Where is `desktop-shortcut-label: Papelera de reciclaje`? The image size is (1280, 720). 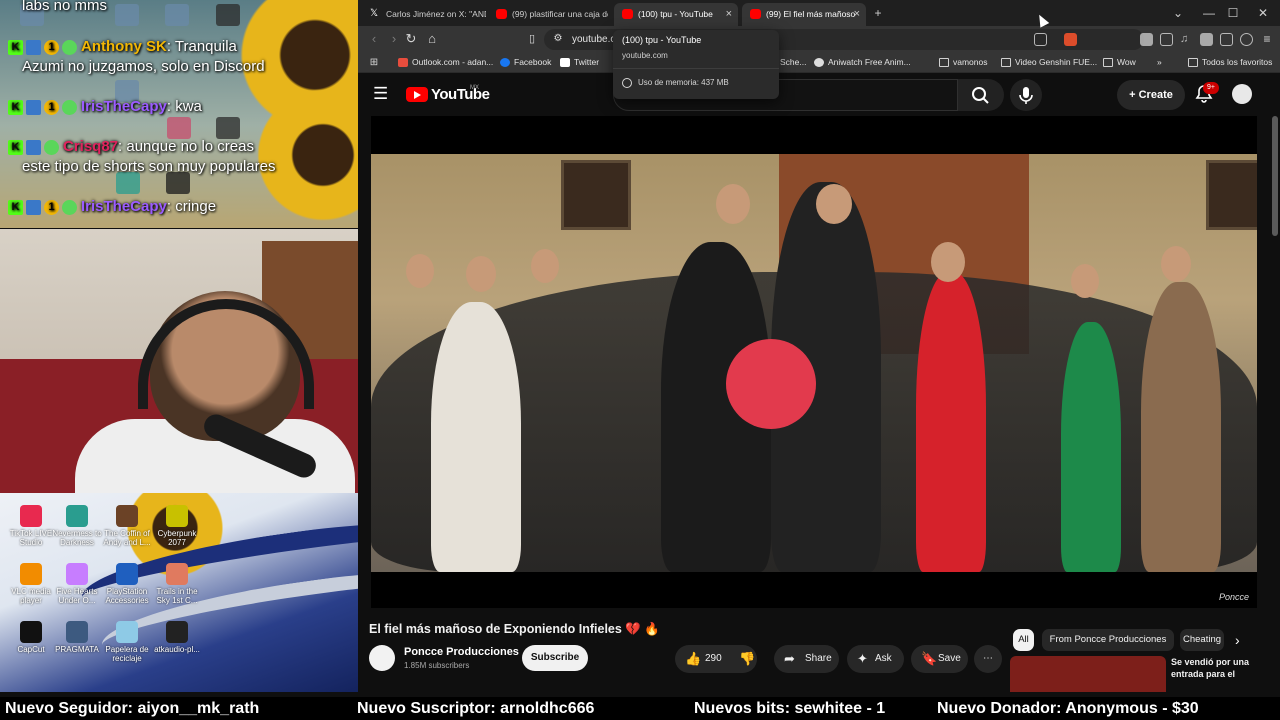 desktop-shortcut-label: Papelera de reciclaje is located at coordinates (127, 654).